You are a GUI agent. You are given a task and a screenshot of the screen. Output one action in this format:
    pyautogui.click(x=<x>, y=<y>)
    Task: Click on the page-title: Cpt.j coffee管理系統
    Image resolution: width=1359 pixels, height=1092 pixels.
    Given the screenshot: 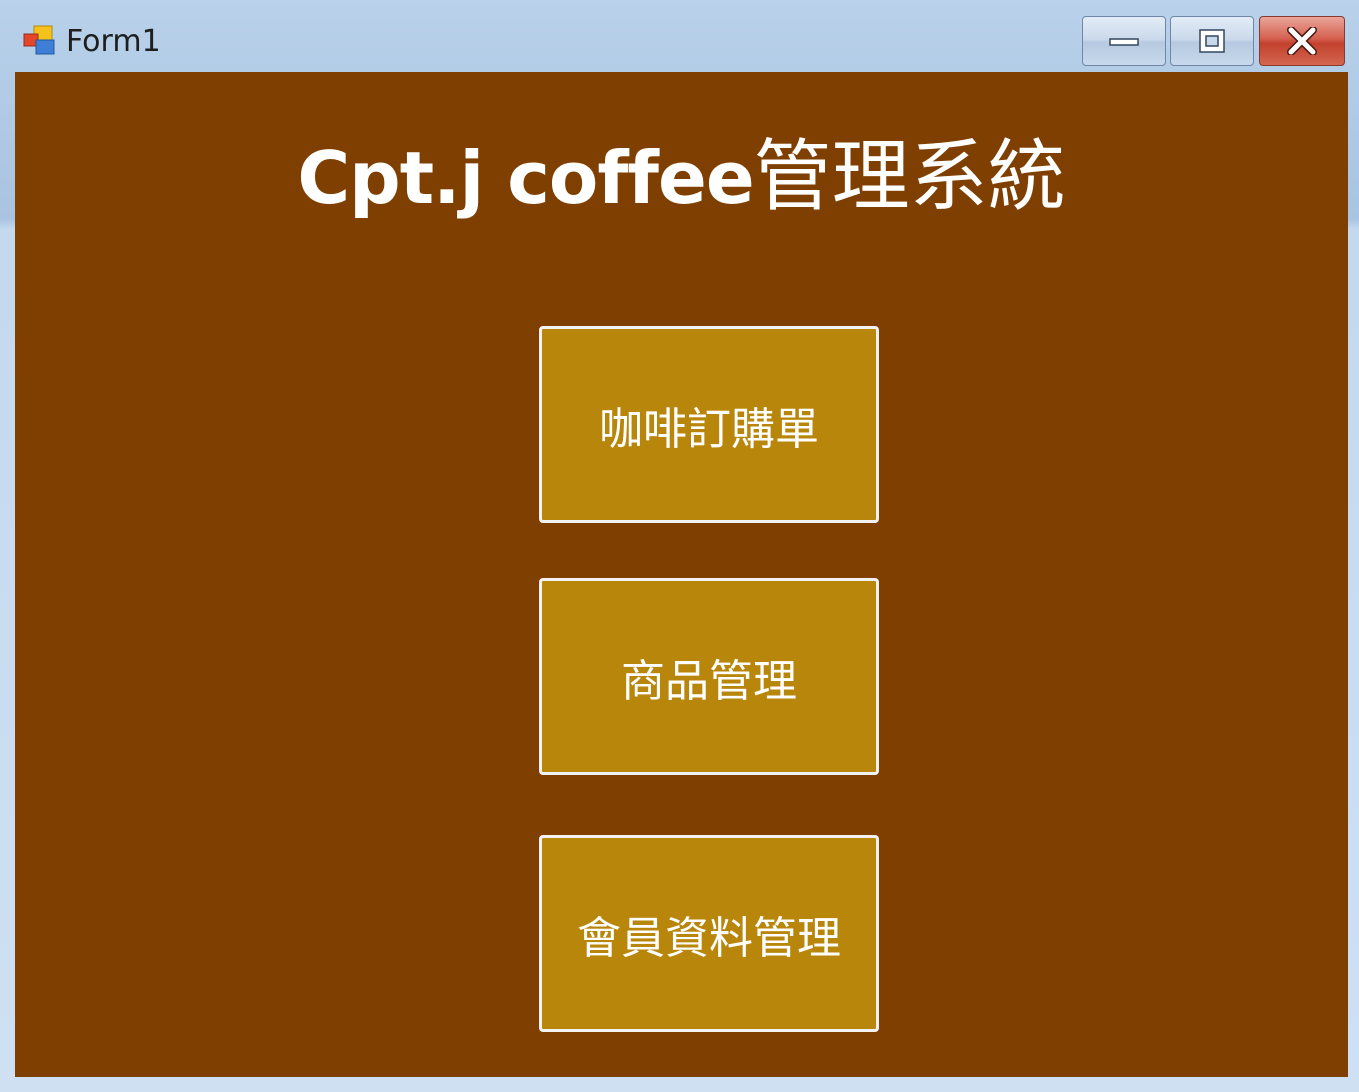 What is the action you would take?
    pyautogui.click(x=681, y=187)
    